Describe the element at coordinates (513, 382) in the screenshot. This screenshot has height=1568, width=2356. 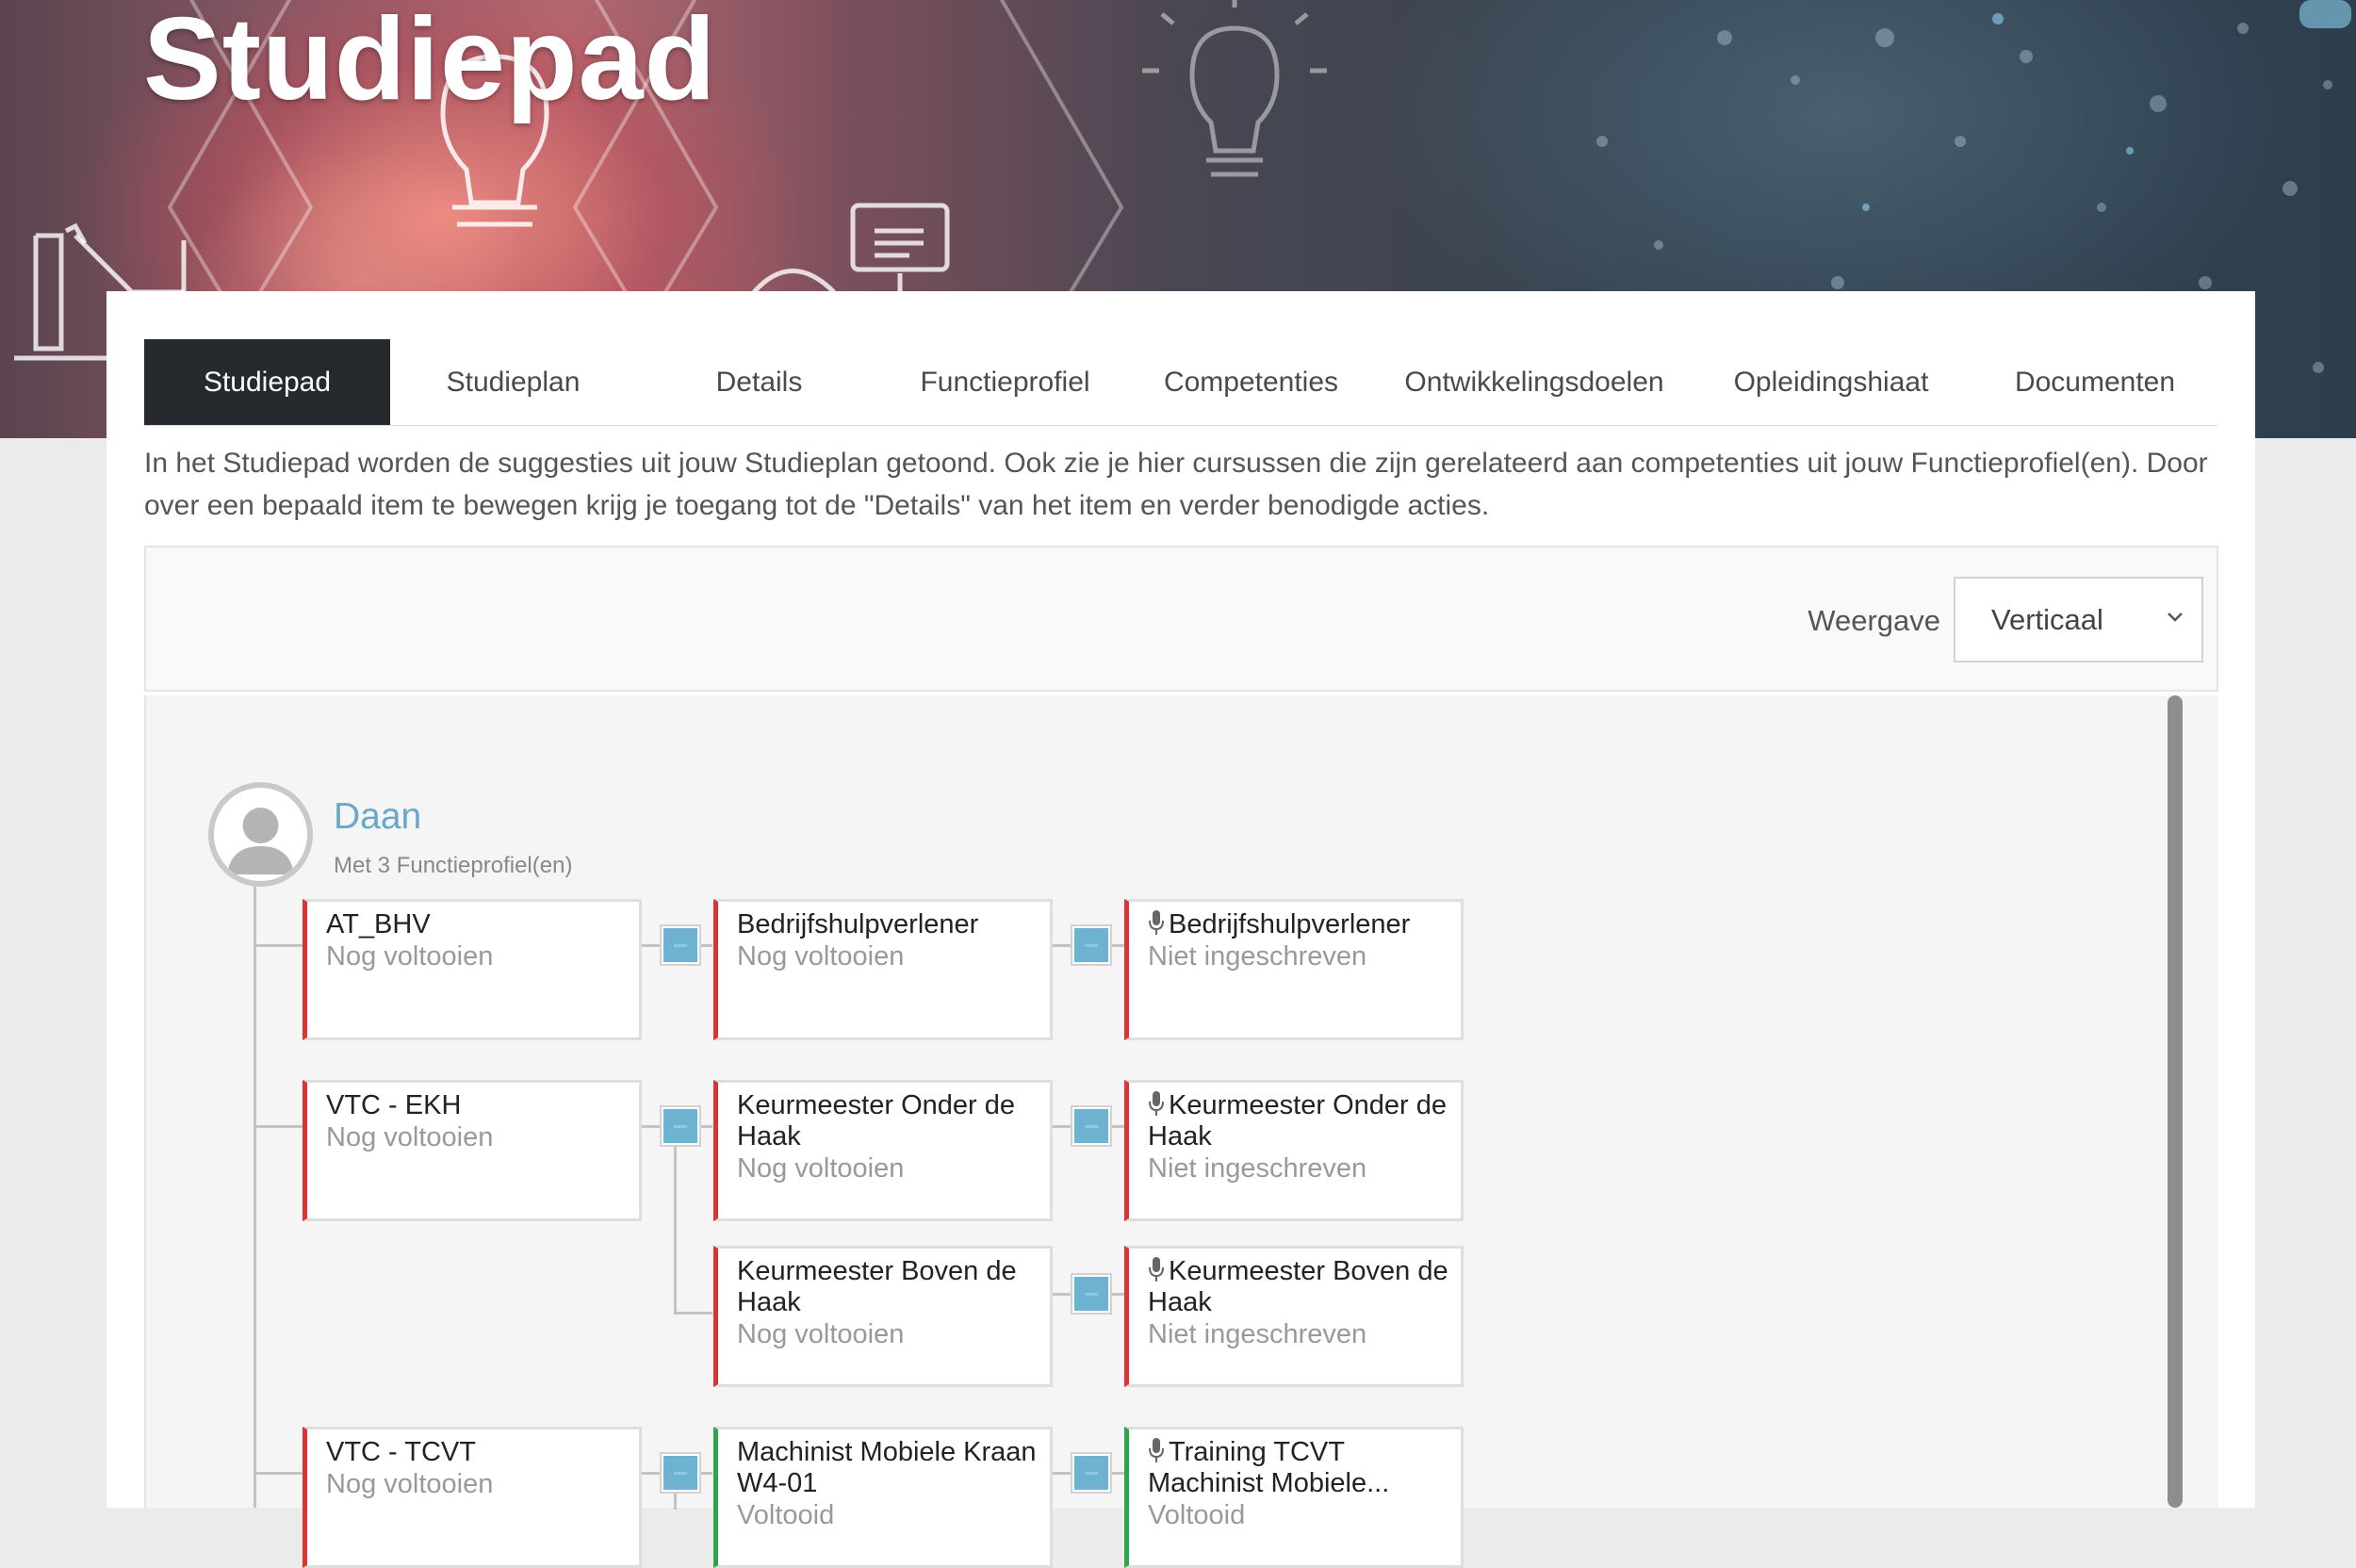
I see `tab-studieplan: Studieplan` at that location.